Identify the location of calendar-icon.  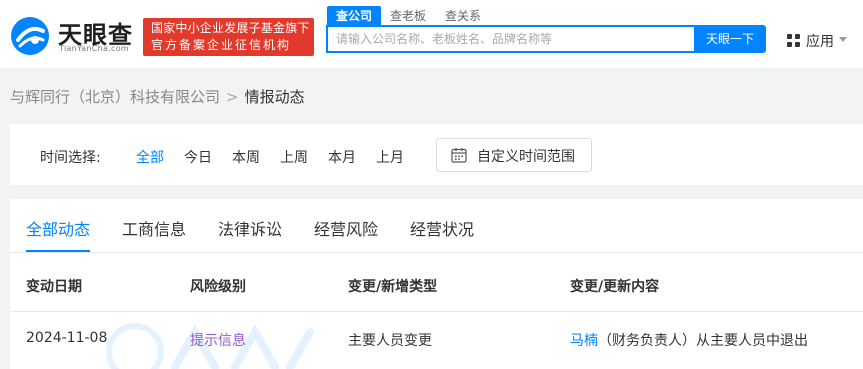
(459, 155).